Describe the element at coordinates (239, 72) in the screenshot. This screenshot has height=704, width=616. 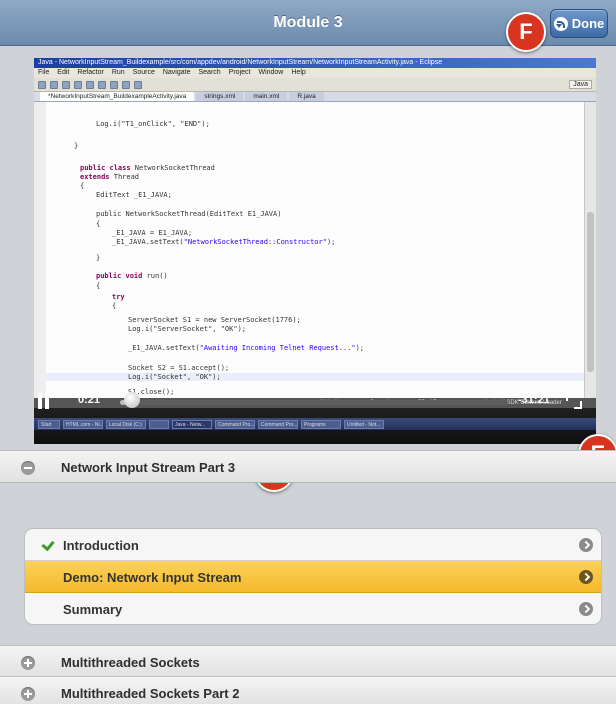
I see `eclipse-menu-item: Project` at that location.